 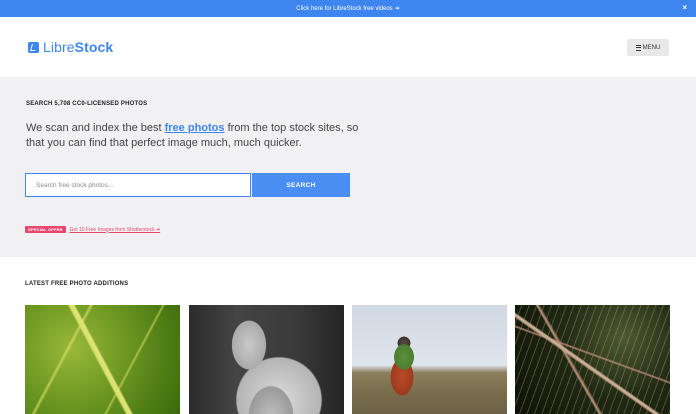 I want to click on logo-text: LibreStock, so click(x=78, y=47).